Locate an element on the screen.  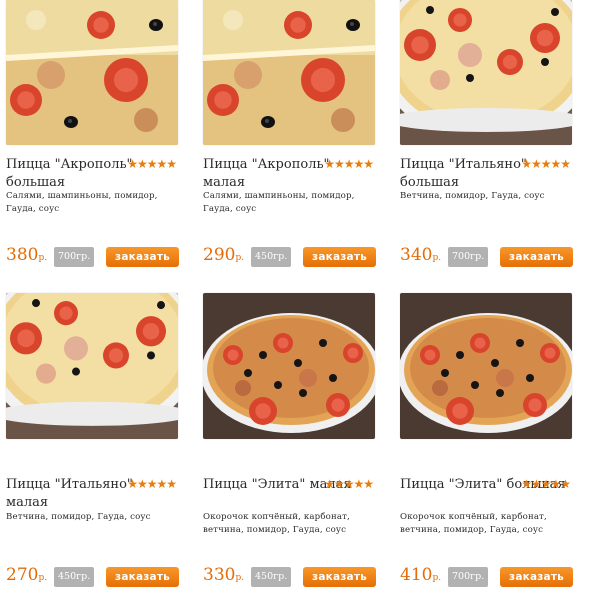
price-value: 410 is located at coordinates (416, 575).